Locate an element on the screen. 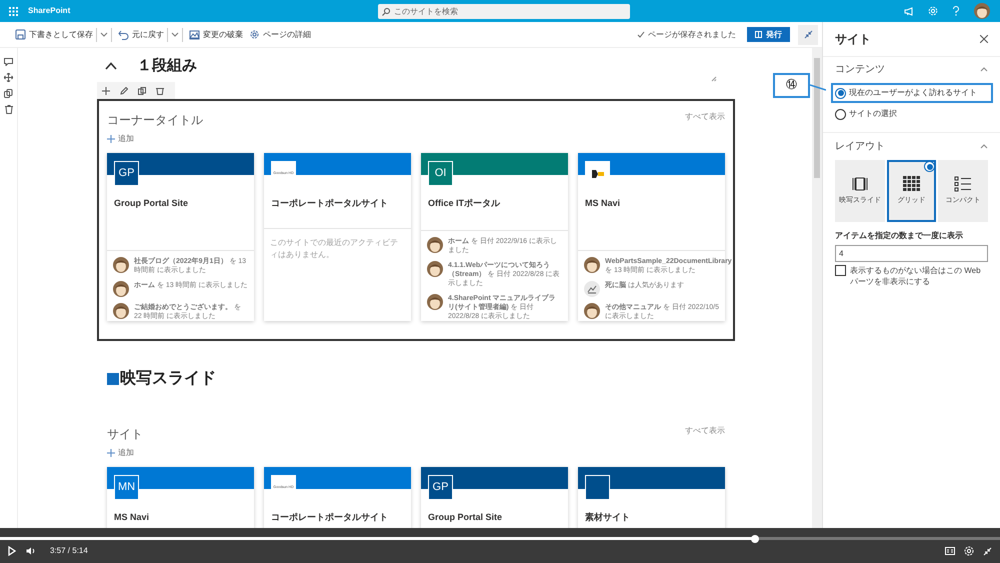  captions-button is located at coordinates (950, 551).